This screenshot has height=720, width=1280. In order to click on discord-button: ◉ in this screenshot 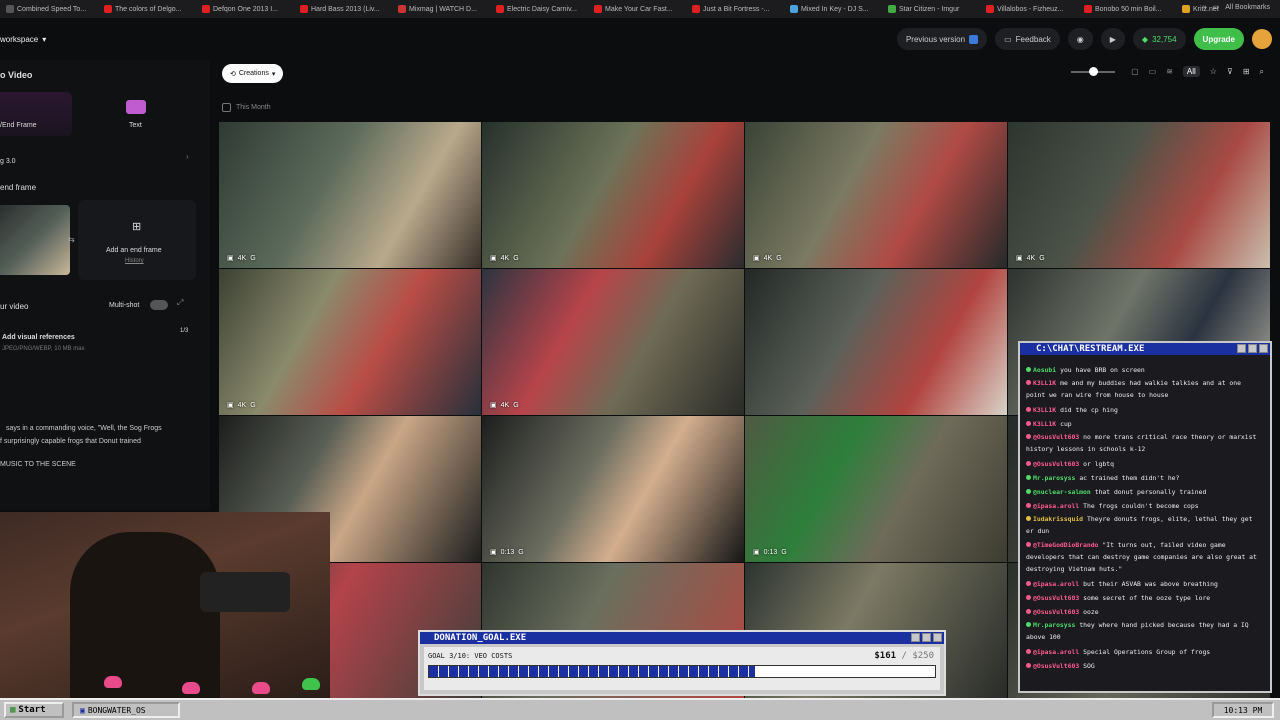, I will do `click(1080, 39)`.